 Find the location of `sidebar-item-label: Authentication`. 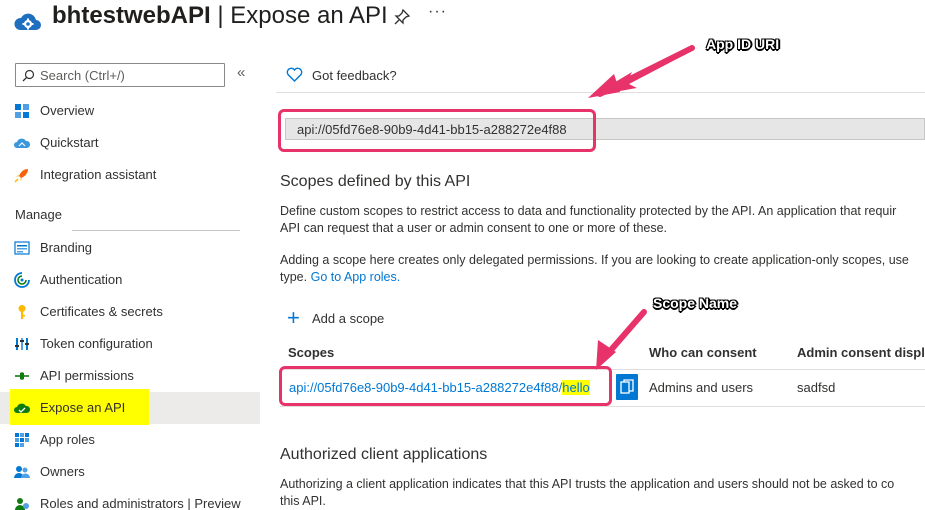

sidebar-item-label: Authentication is located at coordinates (81, 279).